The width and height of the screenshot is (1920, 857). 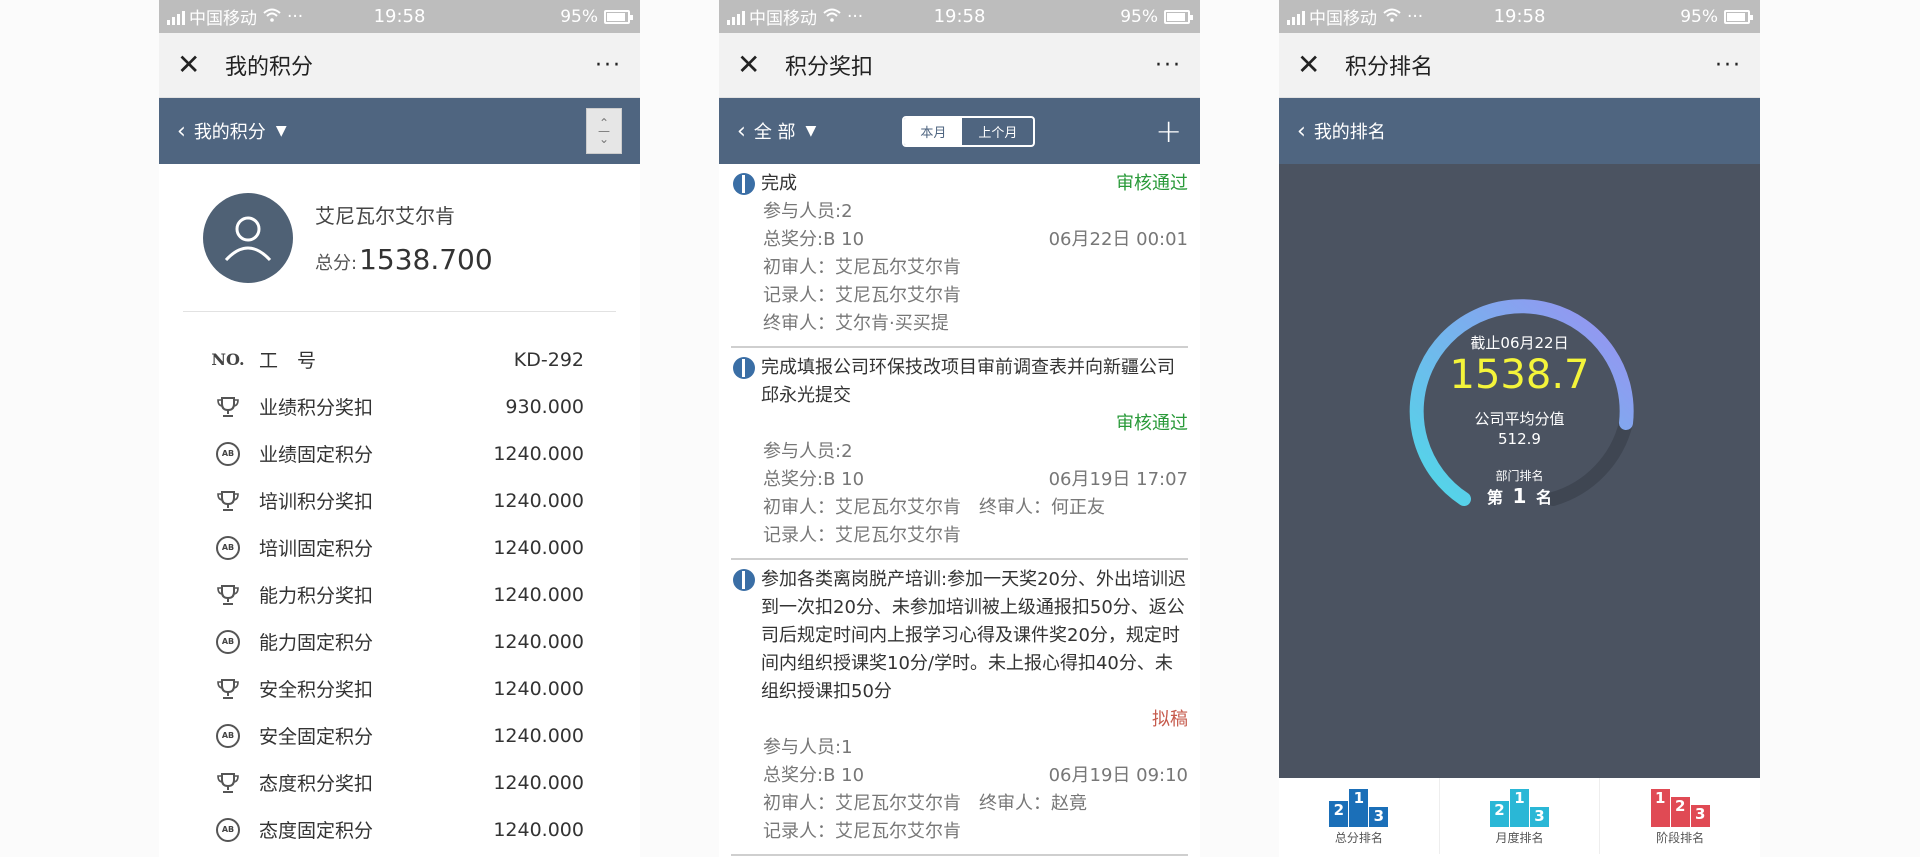 What do you see at coordinates (316, 549) in the screenshot?
I see `row-label: 培训固定积分` at bounding box center [316, 549].